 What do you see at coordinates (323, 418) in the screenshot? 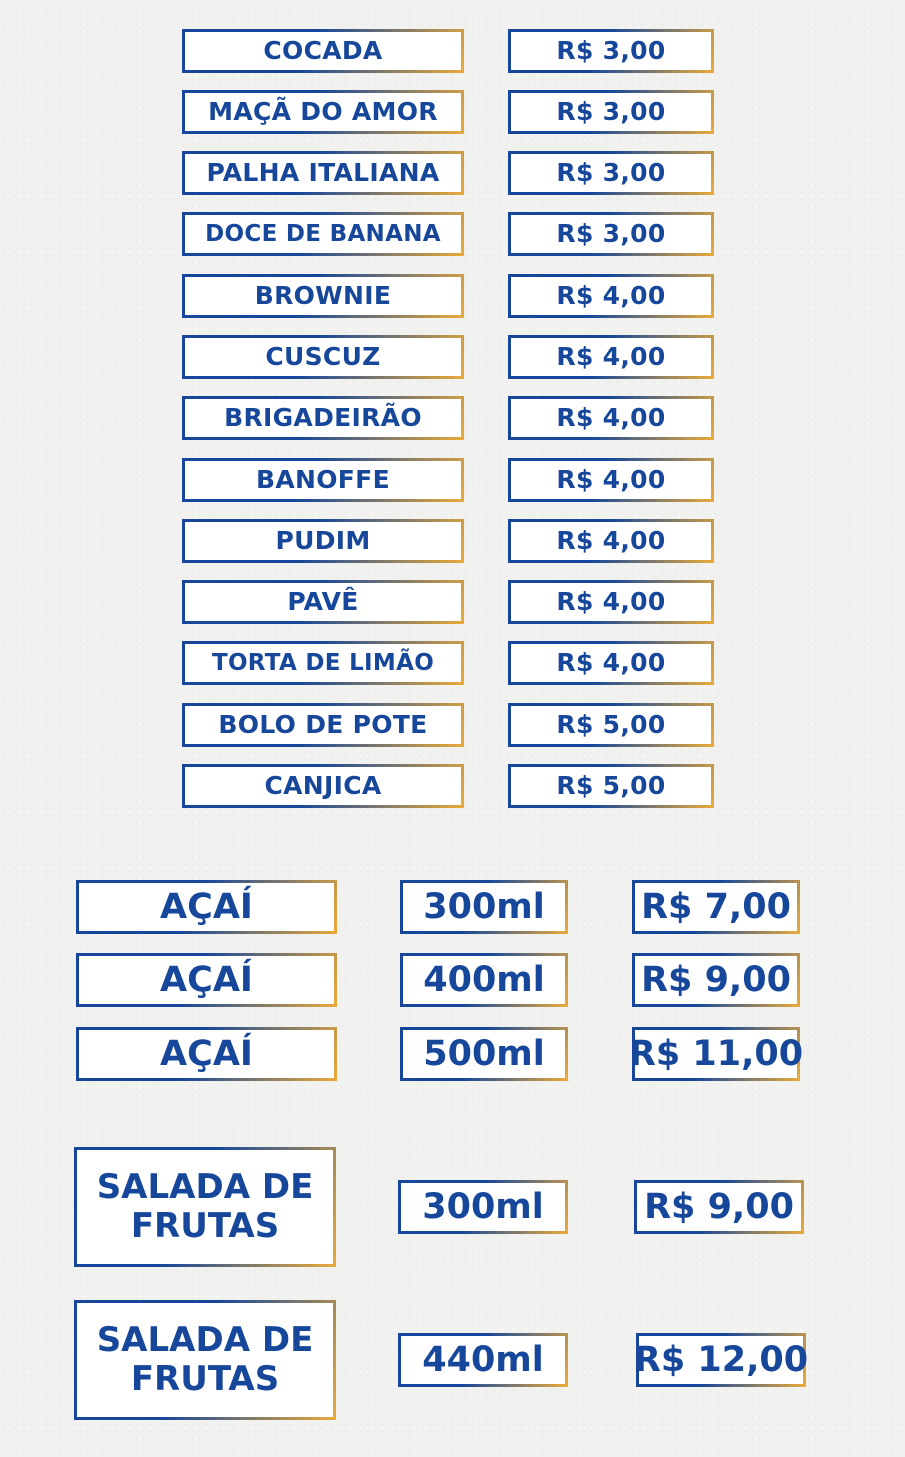
I see `sweet-name: BRIGADEIRÃO` at bounding box center [323, 418].